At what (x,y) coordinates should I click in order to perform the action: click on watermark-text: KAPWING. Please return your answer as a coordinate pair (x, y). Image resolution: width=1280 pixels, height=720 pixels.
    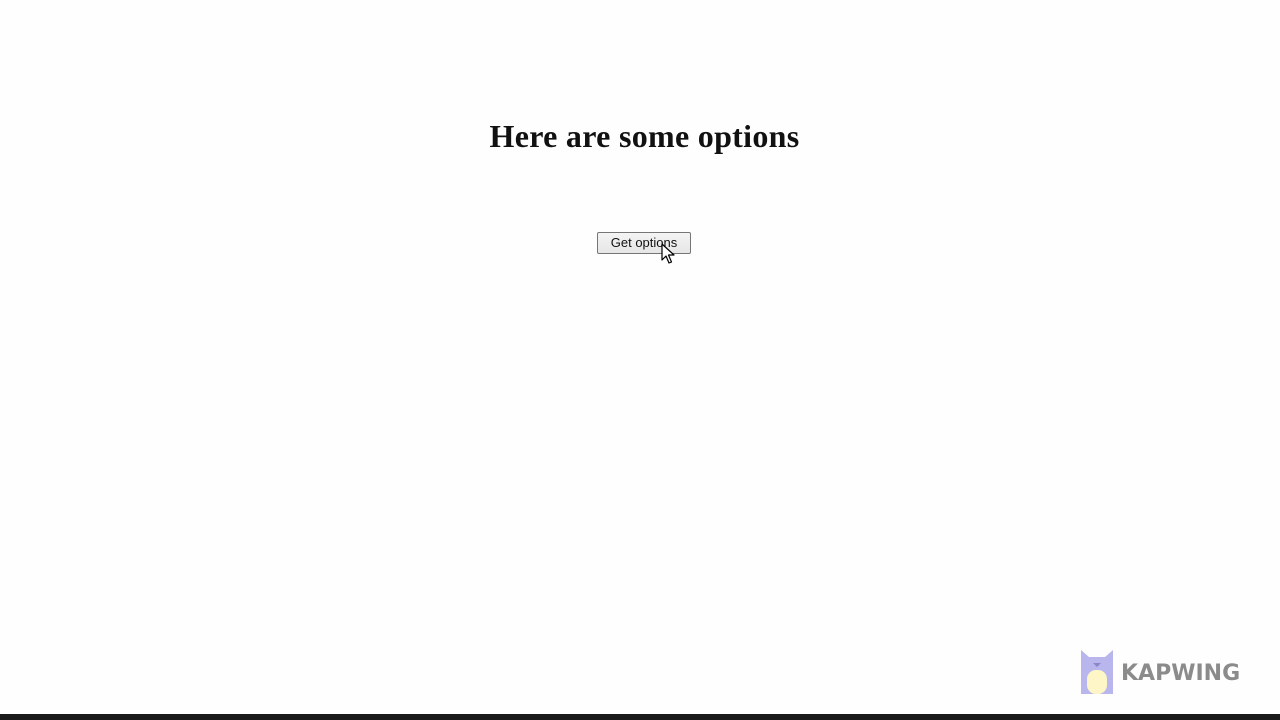
    Looking at the image, I should click on (1181, 673).